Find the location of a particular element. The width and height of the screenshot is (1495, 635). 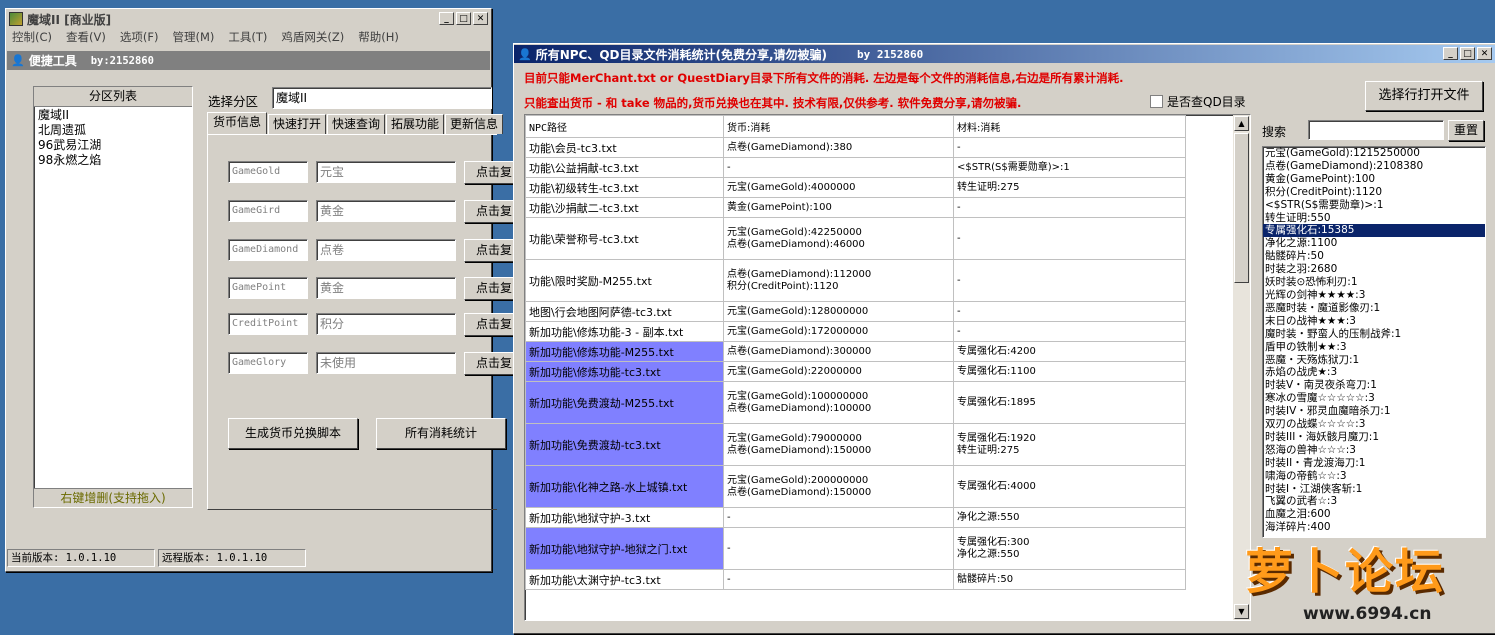

total-item: 飞翼の武者☆:3 is located at coordinates (1374, 501).